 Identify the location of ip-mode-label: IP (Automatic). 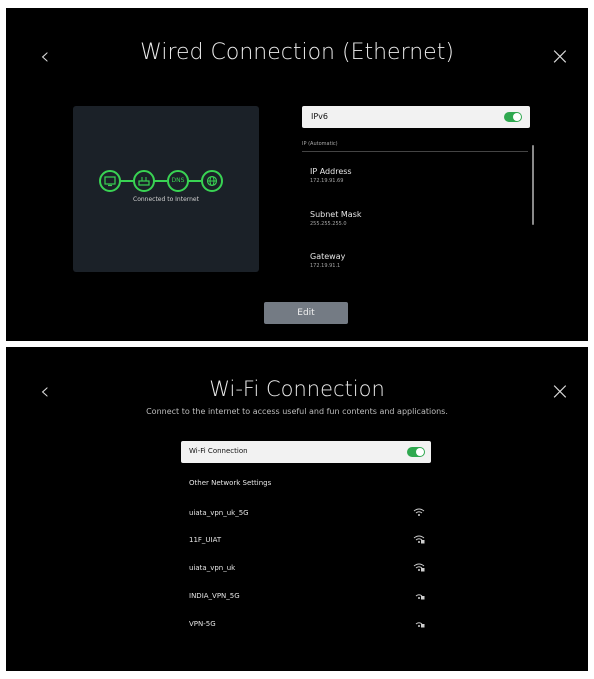
(320, 144).